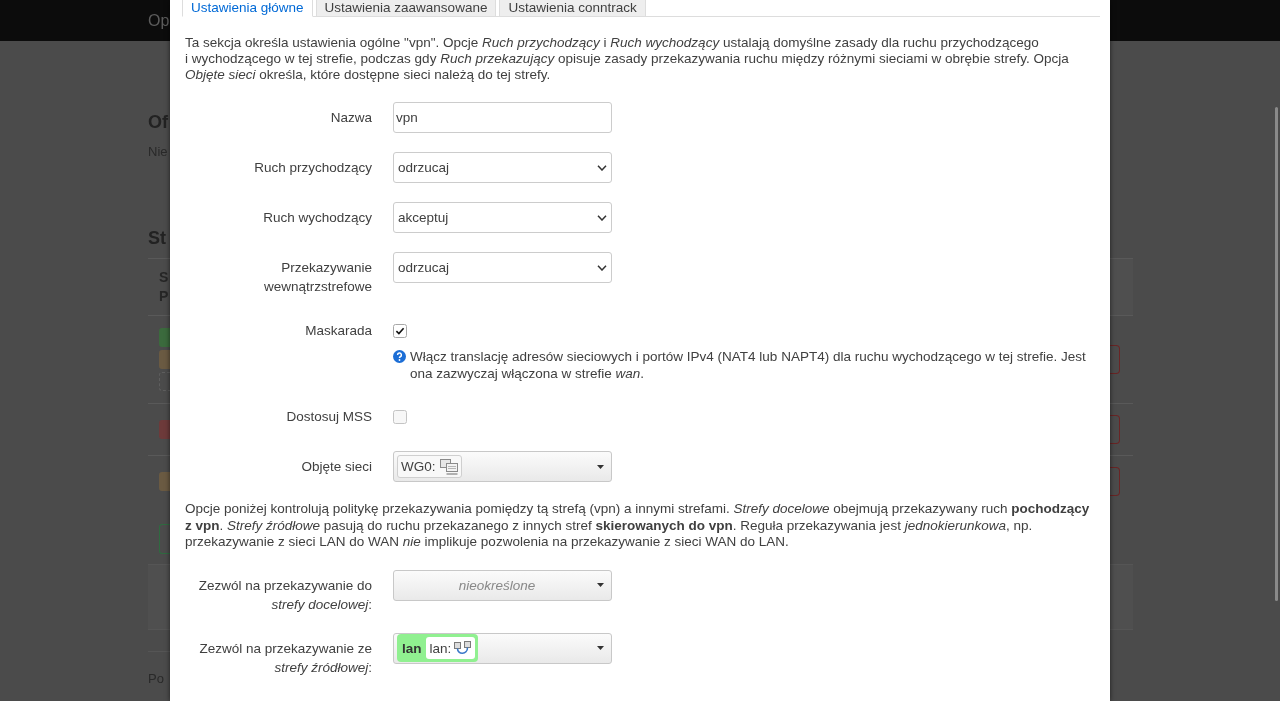 This screenshot has width=1280, height=701. What do you see at coordinates (748, 365) in the screenshot?
I see `help-text: Włącz translację adresów sieciowych i portów IPv4 (NAT4 lub NAPT4) dla ruchu wychodzącego w tej strefie. Jest ona zazwyczaj włączona w strefie wan.` at bounding box center [748, 365].